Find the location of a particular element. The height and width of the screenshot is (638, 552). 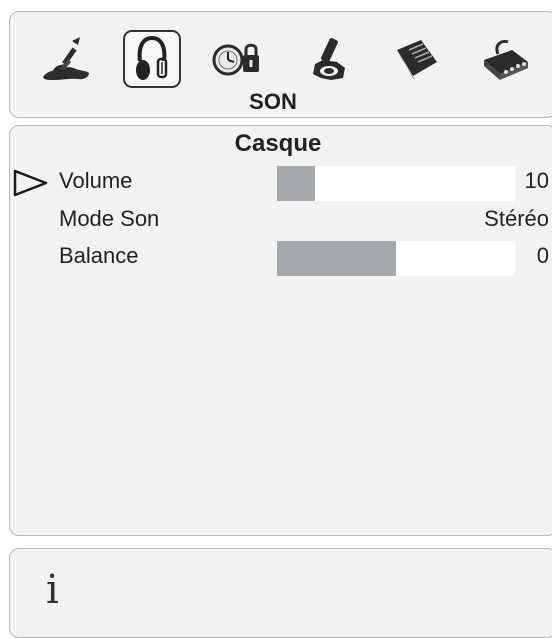

menu-title: SON is located at coordinates (273, 101).